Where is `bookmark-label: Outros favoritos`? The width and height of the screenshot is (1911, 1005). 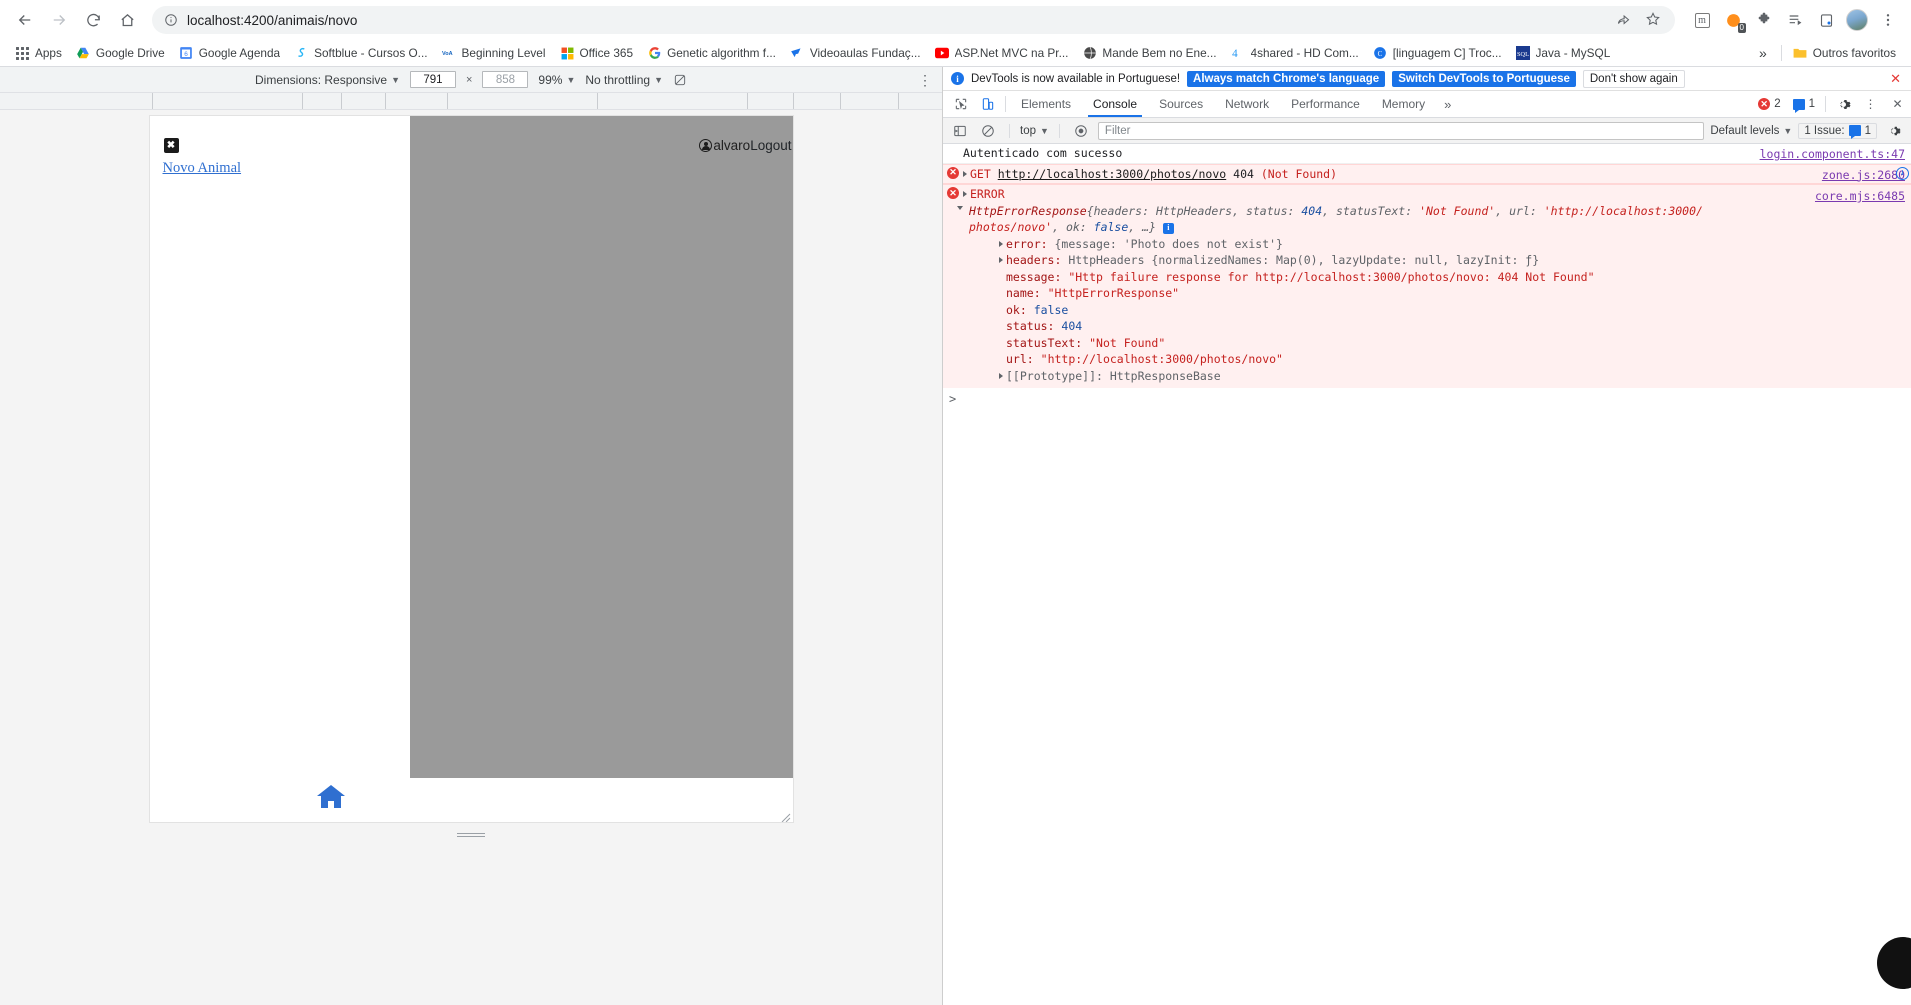 bookmark-label: Outros favoritos is located at coordinates (1854, 53).